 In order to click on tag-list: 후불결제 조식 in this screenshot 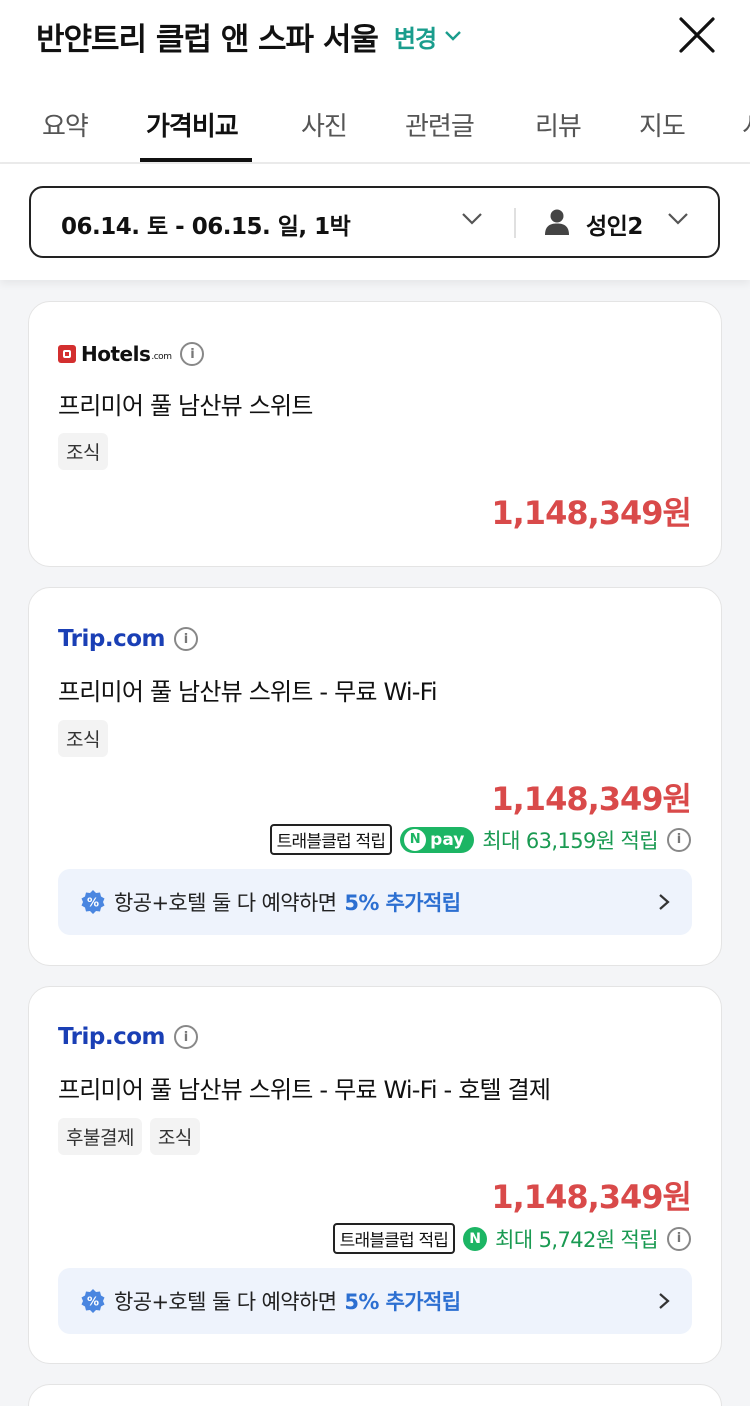, I will do `click(129, 1136)`.